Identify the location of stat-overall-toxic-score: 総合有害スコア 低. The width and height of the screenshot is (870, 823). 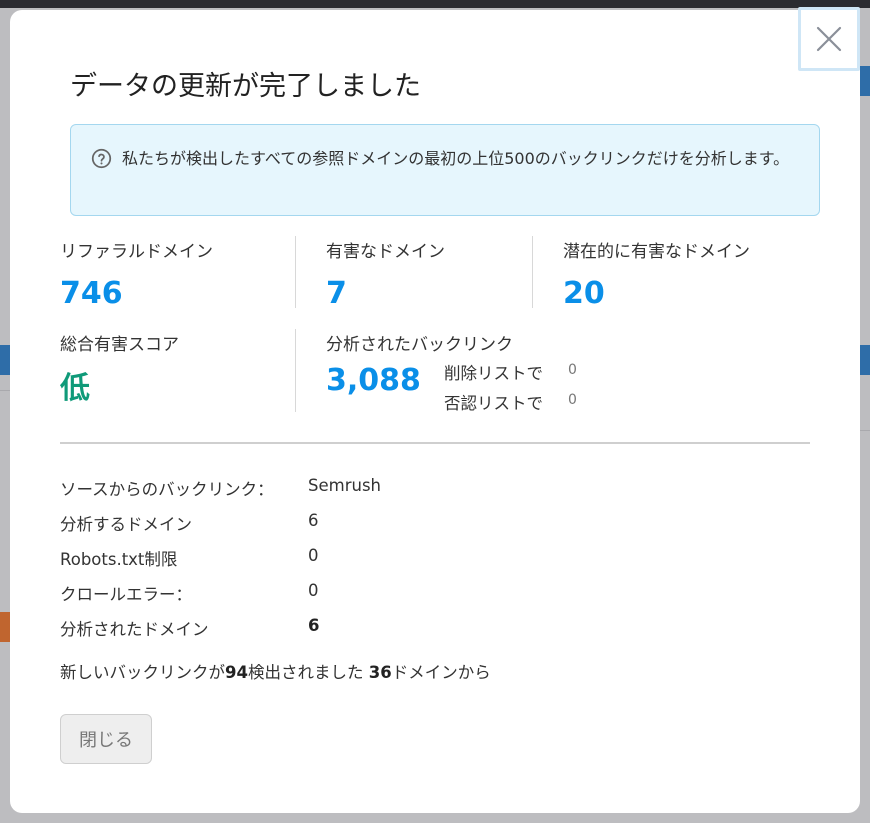
(119, 368).